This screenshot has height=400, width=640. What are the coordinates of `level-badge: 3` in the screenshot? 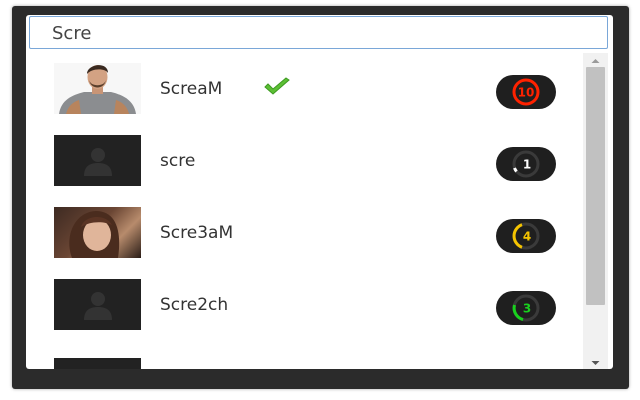 It's located at (526, 308).